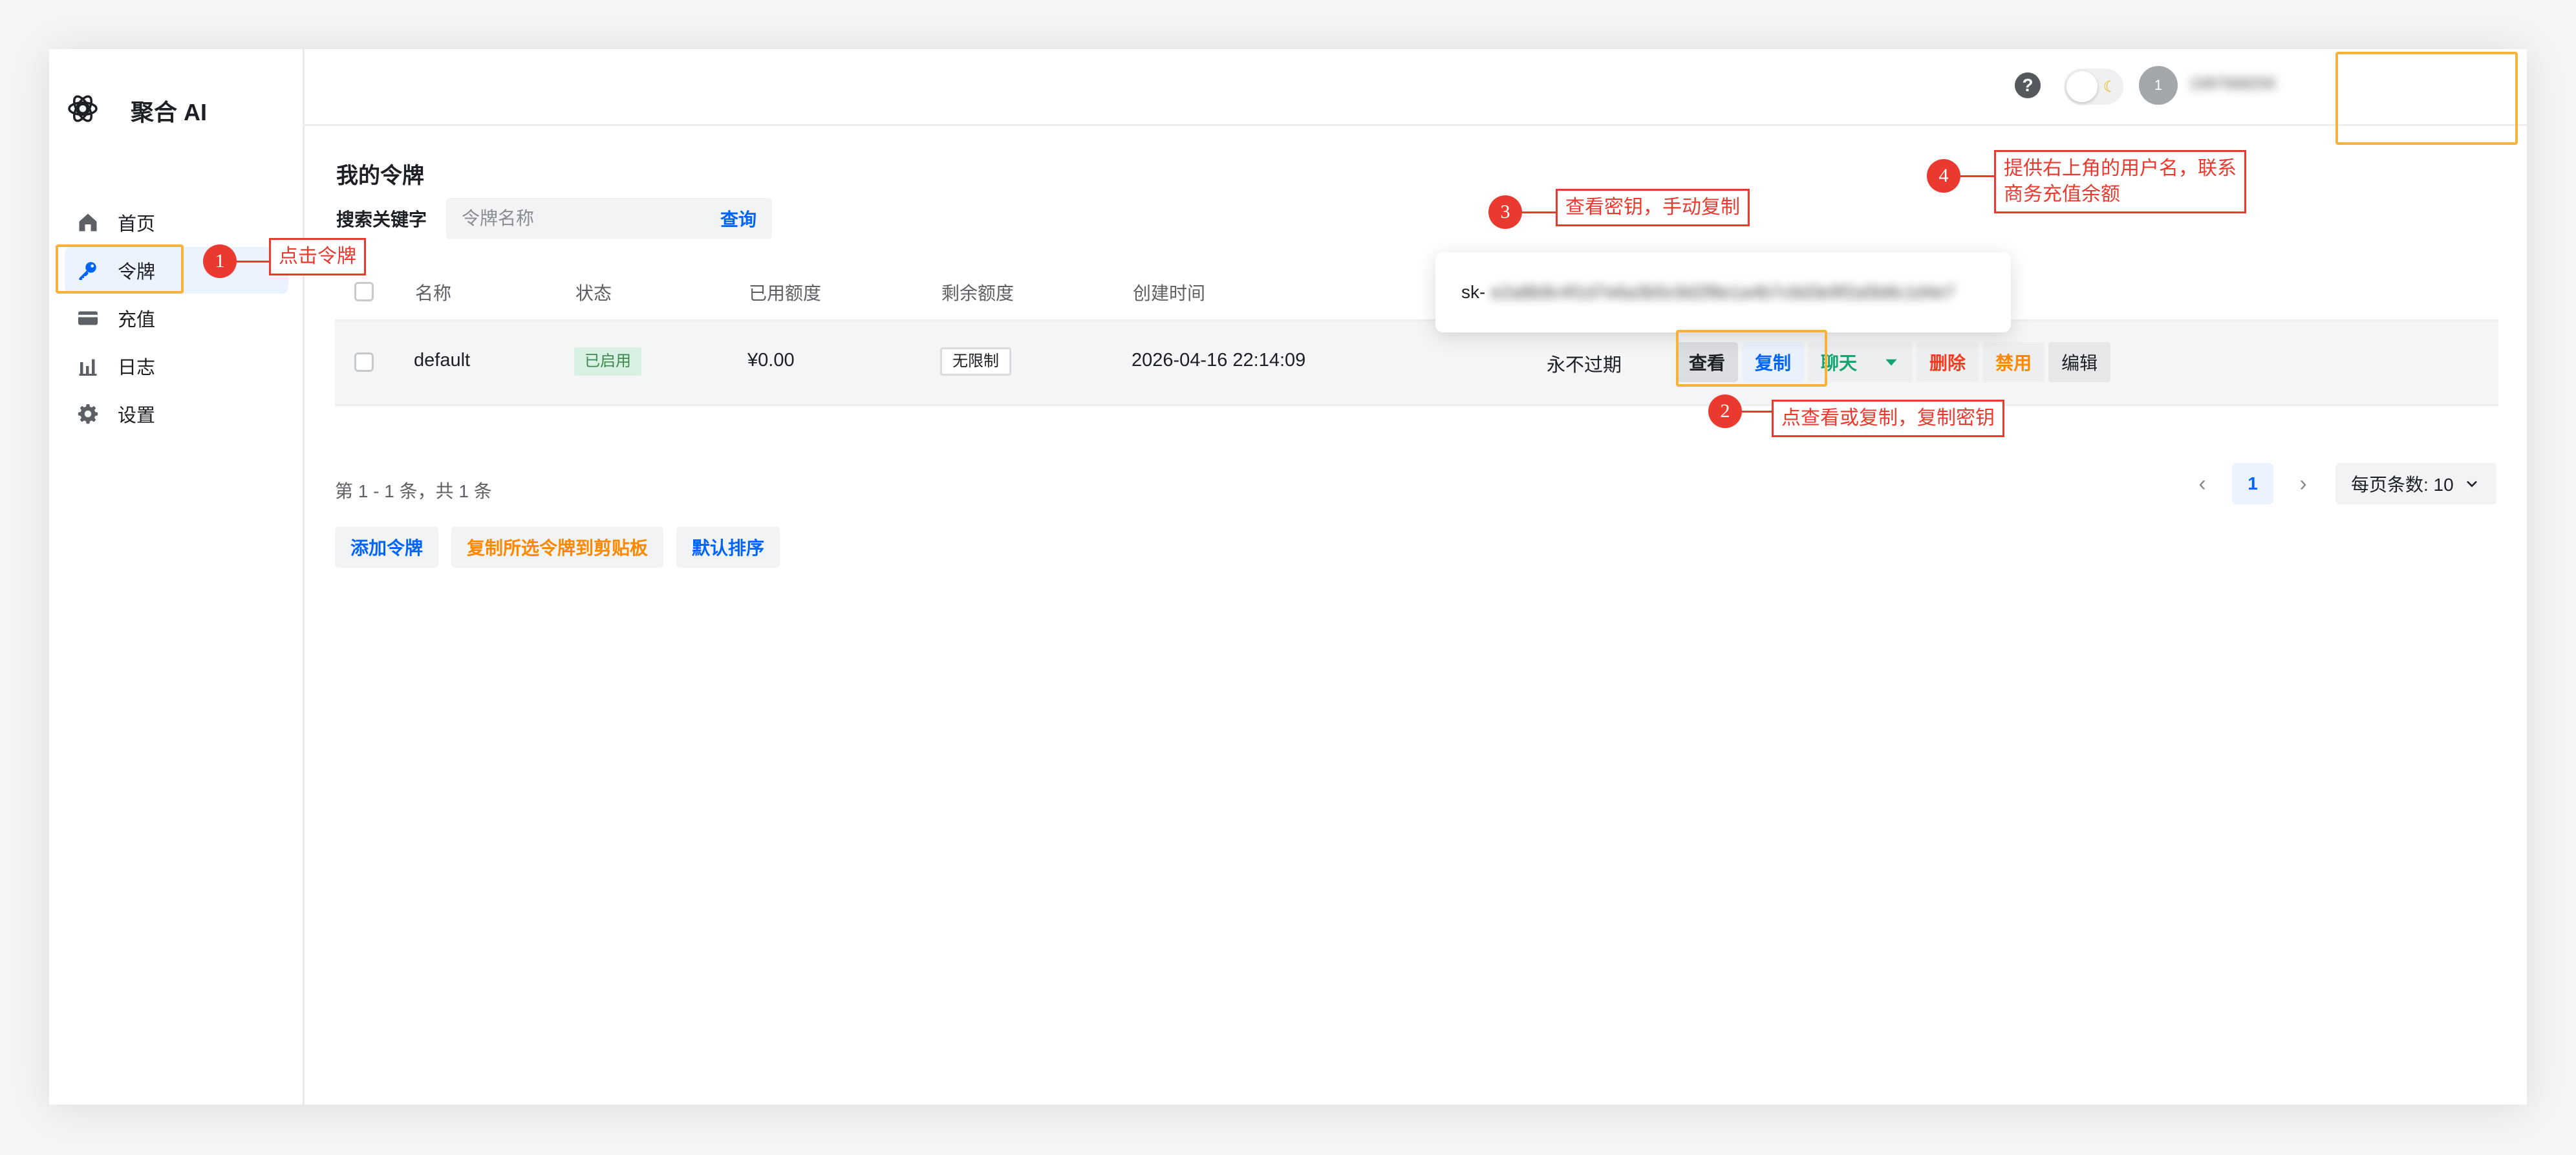 The width and height of the screenshot is (2576, 1155). What do you see at coordinates (364, 362) in the screenshot?
I see `row-checkbox` at bounding box center [364, 362].